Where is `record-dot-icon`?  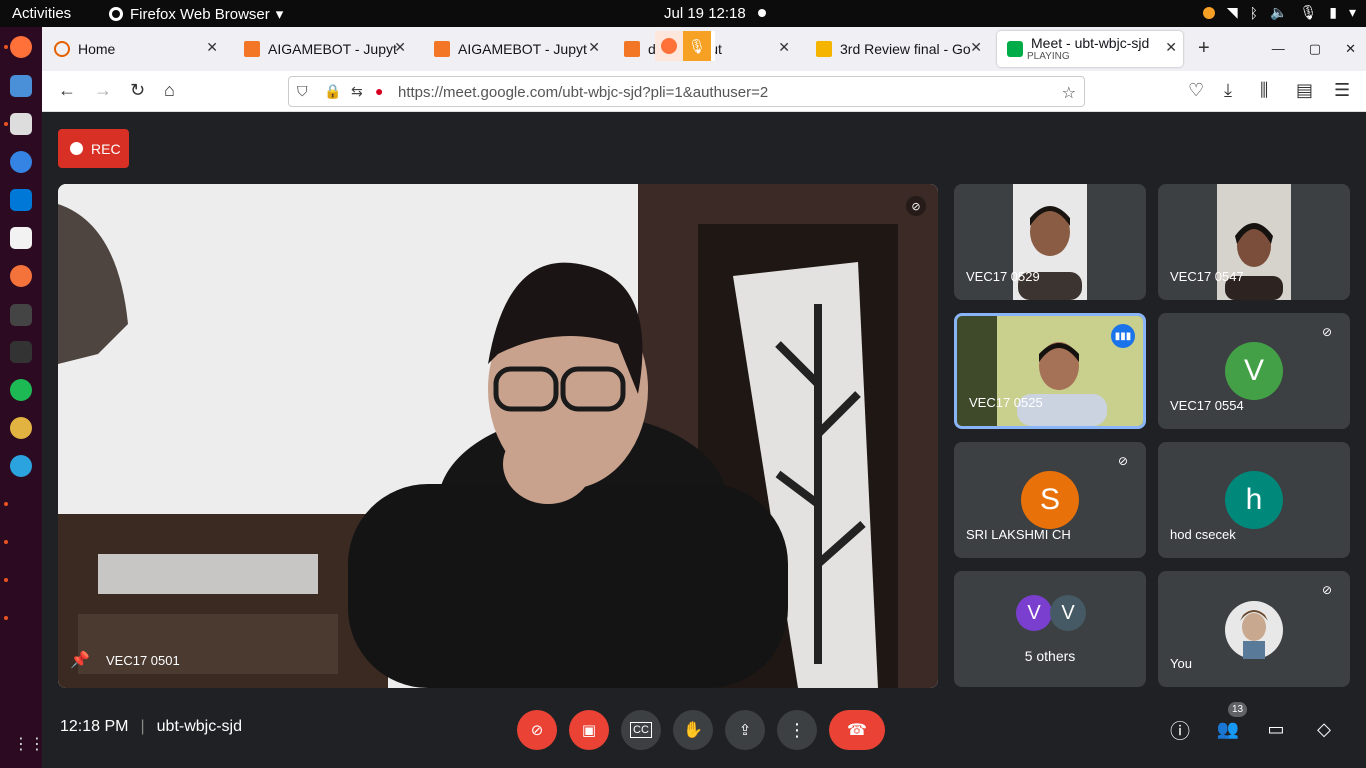
record-dot-icon is located at coordinates (76, 148).